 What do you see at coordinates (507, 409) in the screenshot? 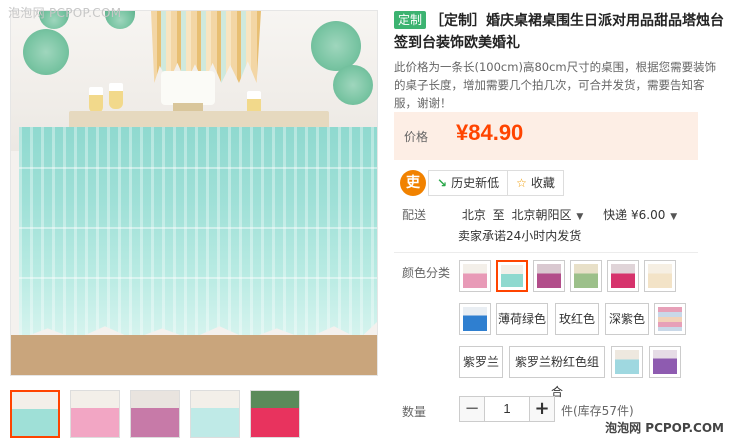
I see `quantity-input: 1` at bounding box center [507, 409].